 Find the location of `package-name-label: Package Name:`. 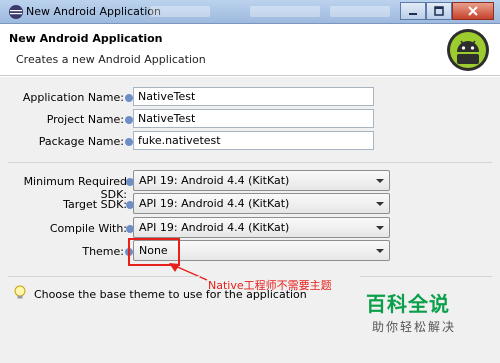

package-name-label: Package Name: is located at coordinates (81, 141).